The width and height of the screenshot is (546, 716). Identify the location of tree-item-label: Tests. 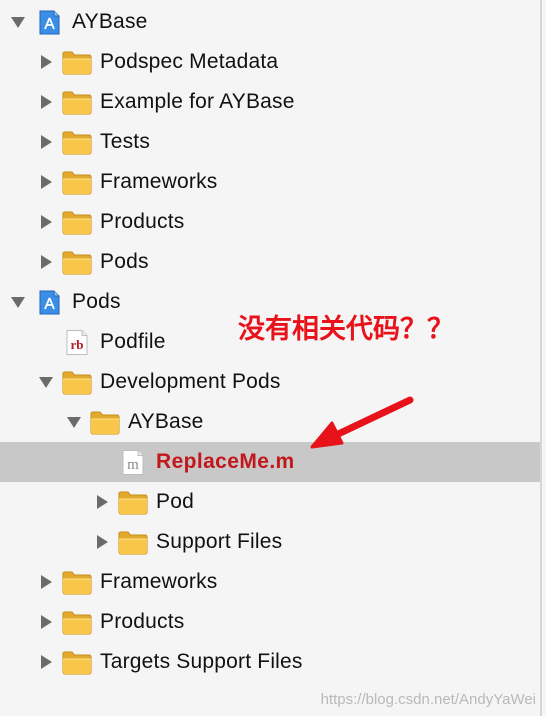
(125, 141).